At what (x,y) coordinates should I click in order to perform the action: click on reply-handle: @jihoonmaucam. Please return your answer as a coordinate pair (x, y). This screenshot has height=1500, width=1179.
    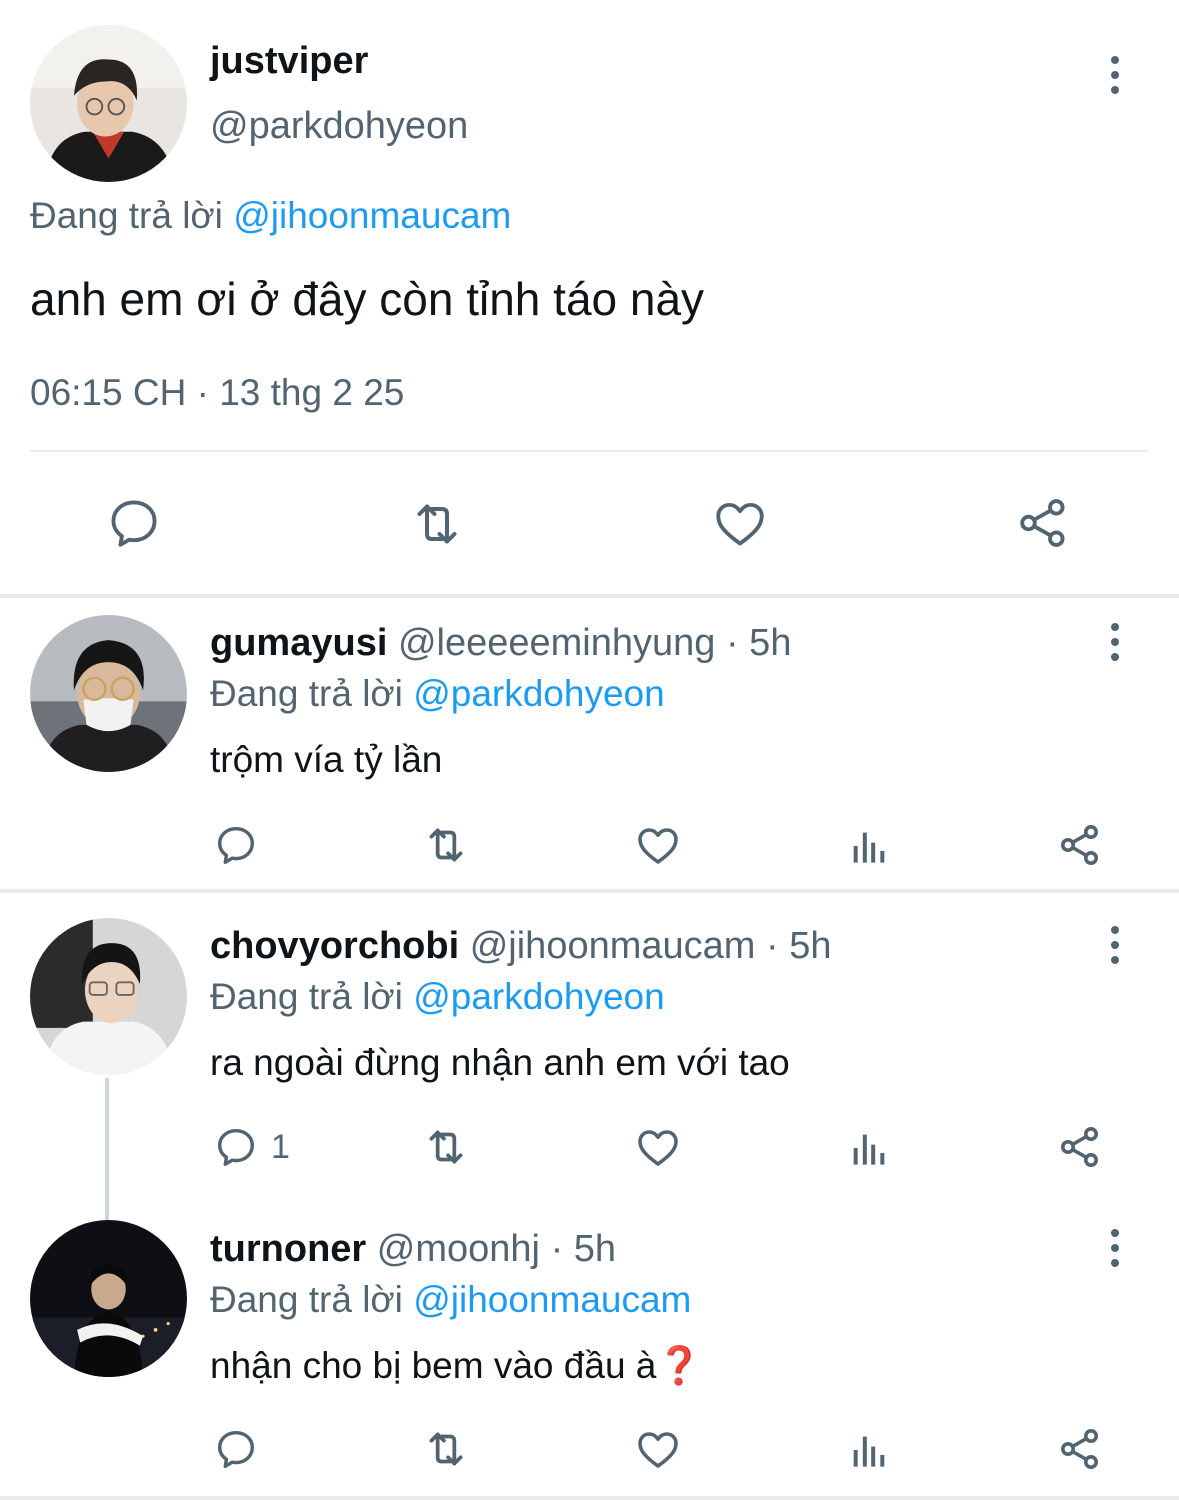
    Looking at the image, I should click on (613, 946).